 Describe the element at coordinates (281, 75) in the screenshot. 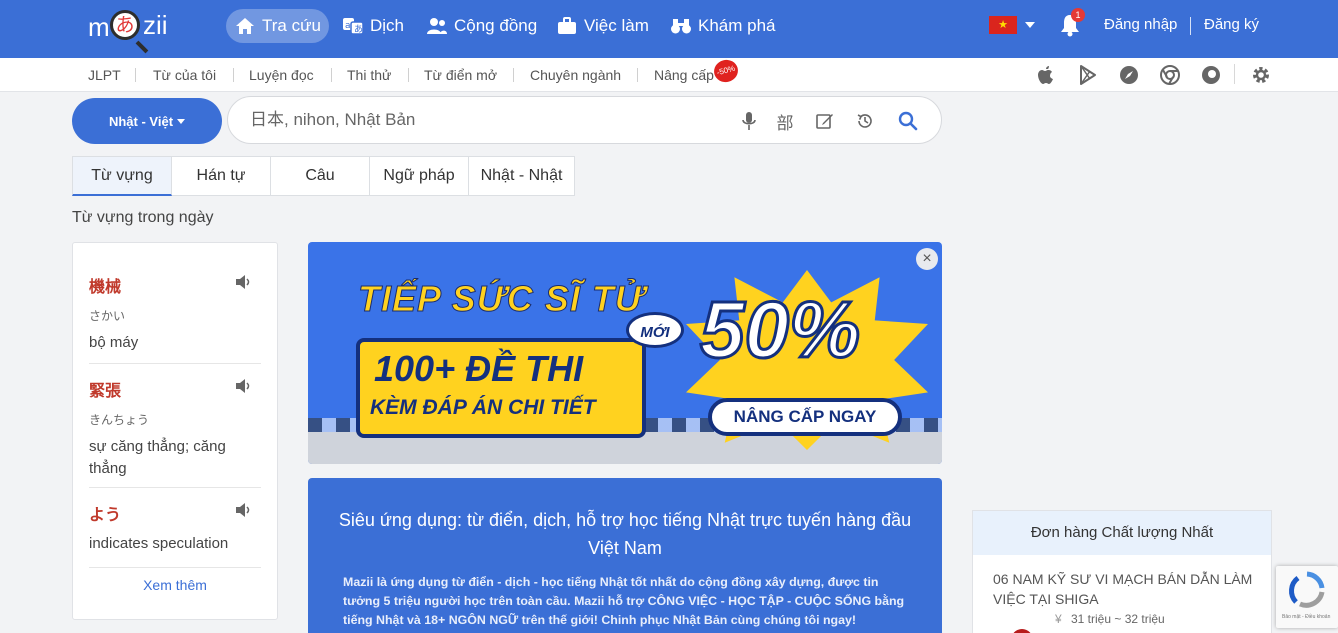

I see `subnav-reading: Luyện đọc` at that location.